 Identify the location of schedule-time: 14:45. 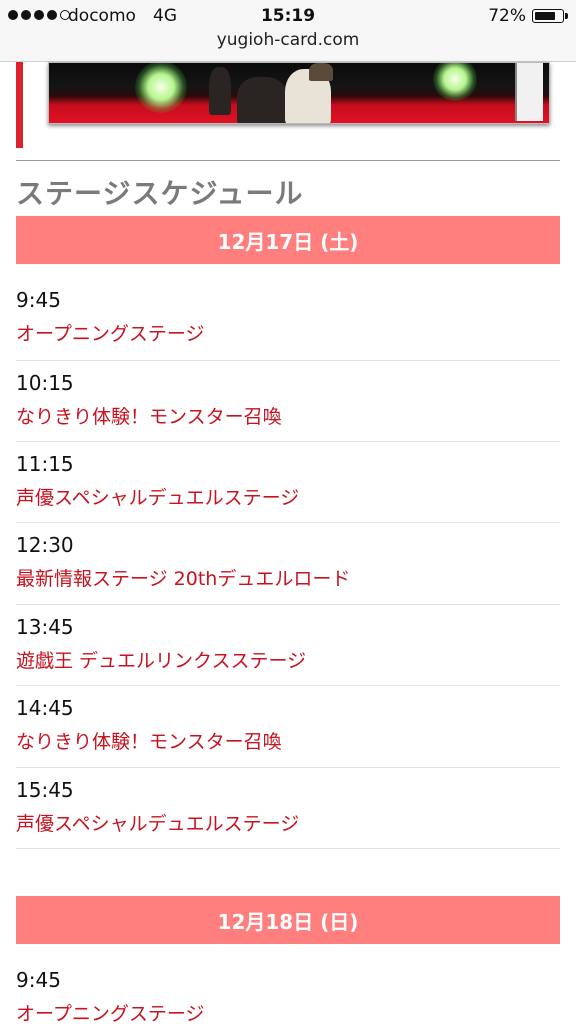
(45, 708).